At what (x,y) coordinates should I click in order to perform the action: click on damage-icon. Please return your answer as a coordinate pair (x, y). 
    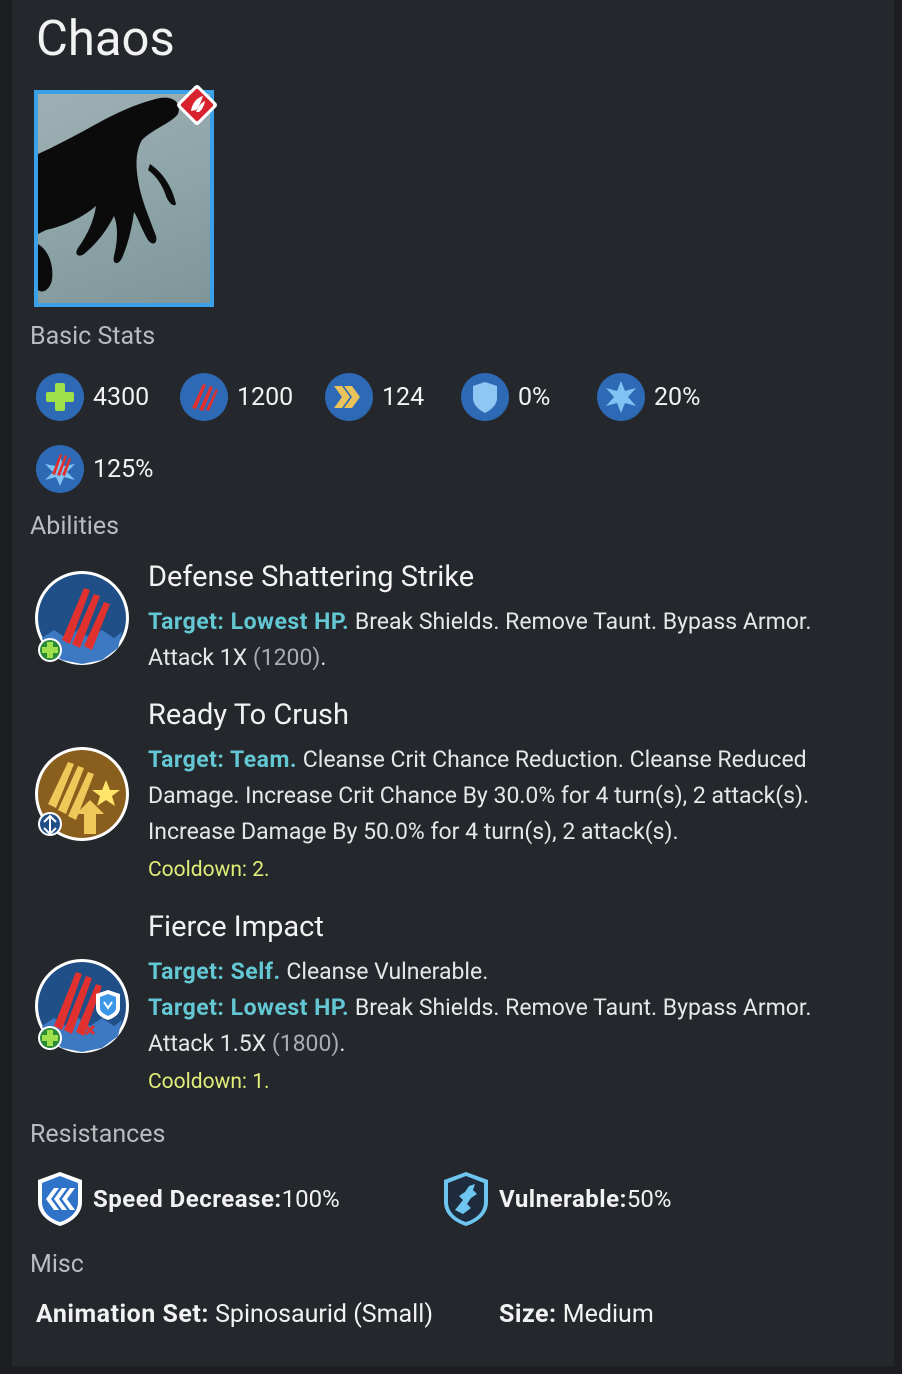
    Looking at the image, I should click on (204, 397).